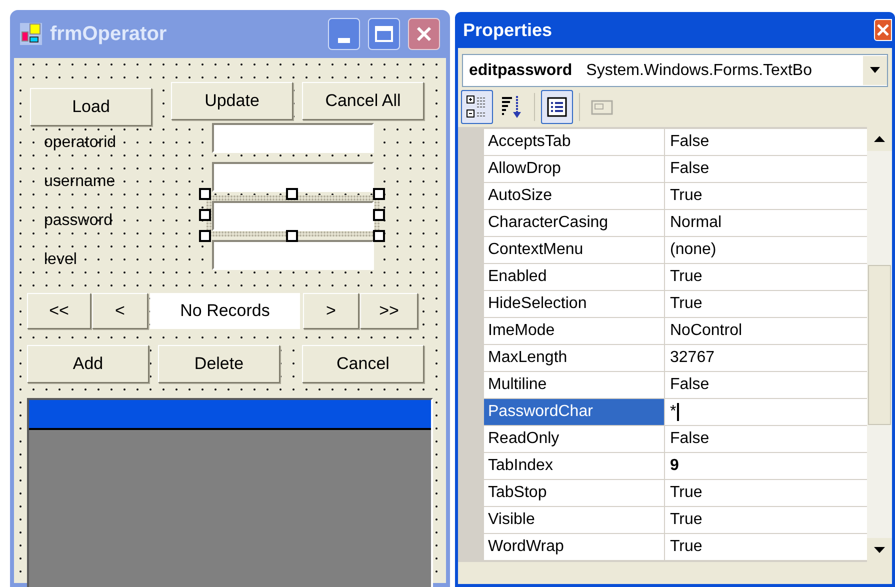  I want to click on form-button: Cancel, so click(363, 364).